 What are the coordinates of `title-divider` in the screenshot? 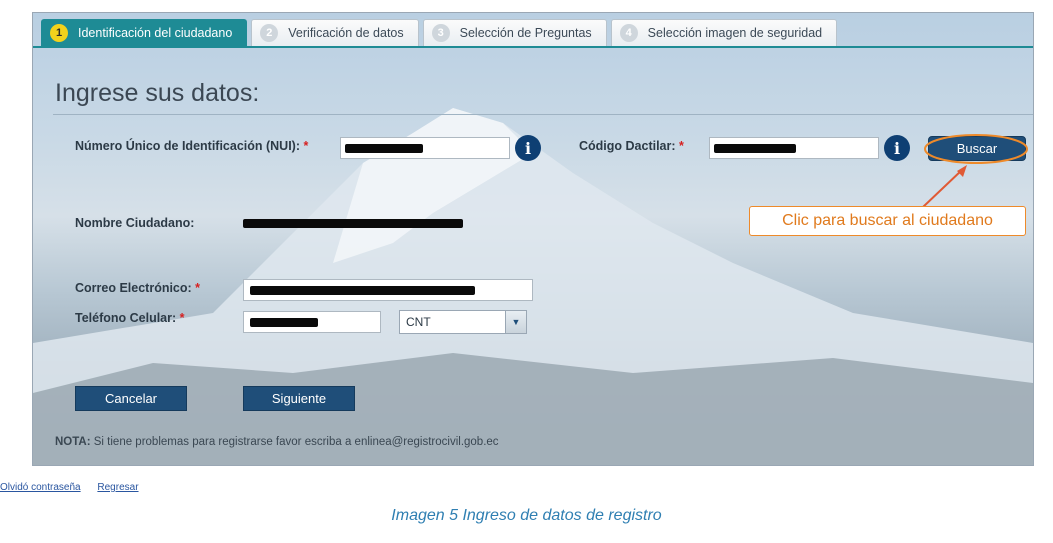 It's located at (543, 114).